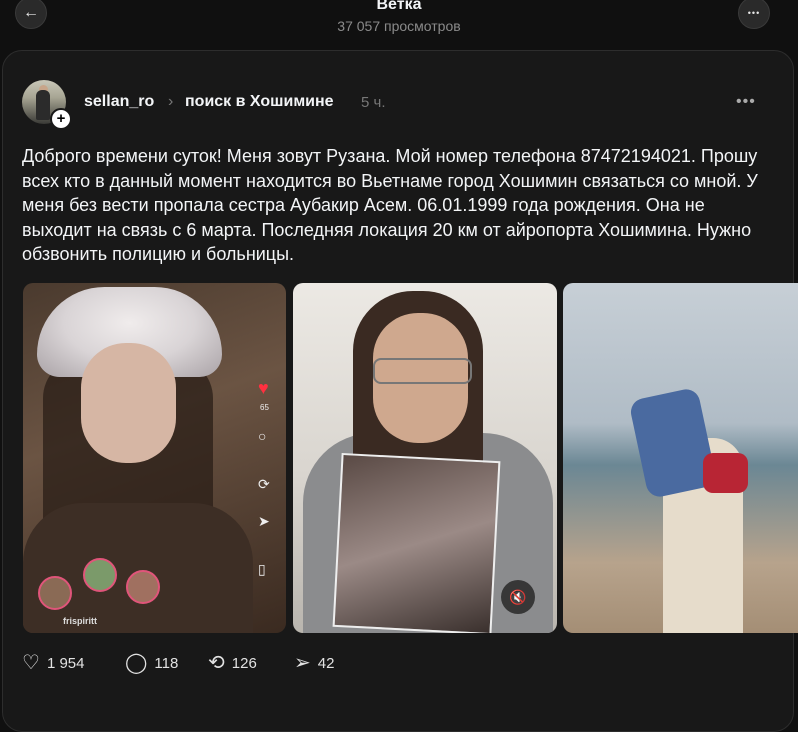 This screenshot has width=798, height=732. What do you see at coordinates (108, 584) in the screenshot?
I see `reaction-avatars` at bounding box center [108, 584].